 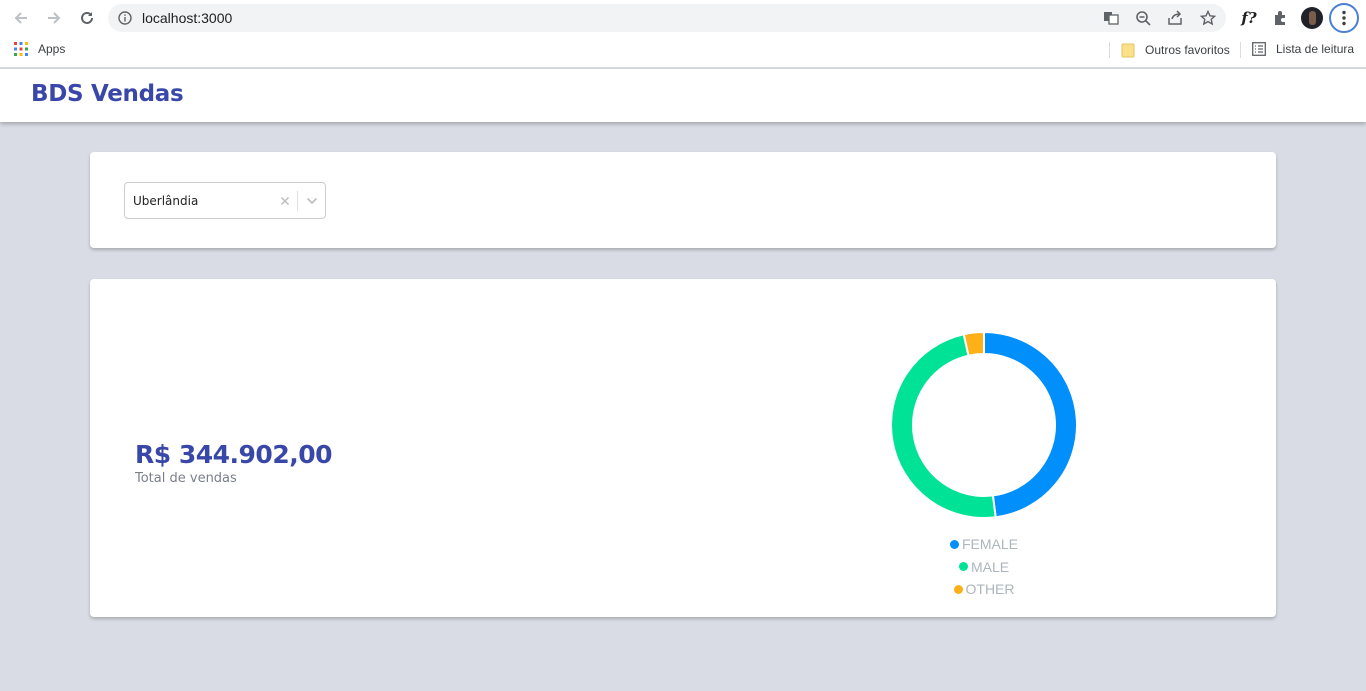 I want to click on translate-icon, so click(x=1111, y=18).